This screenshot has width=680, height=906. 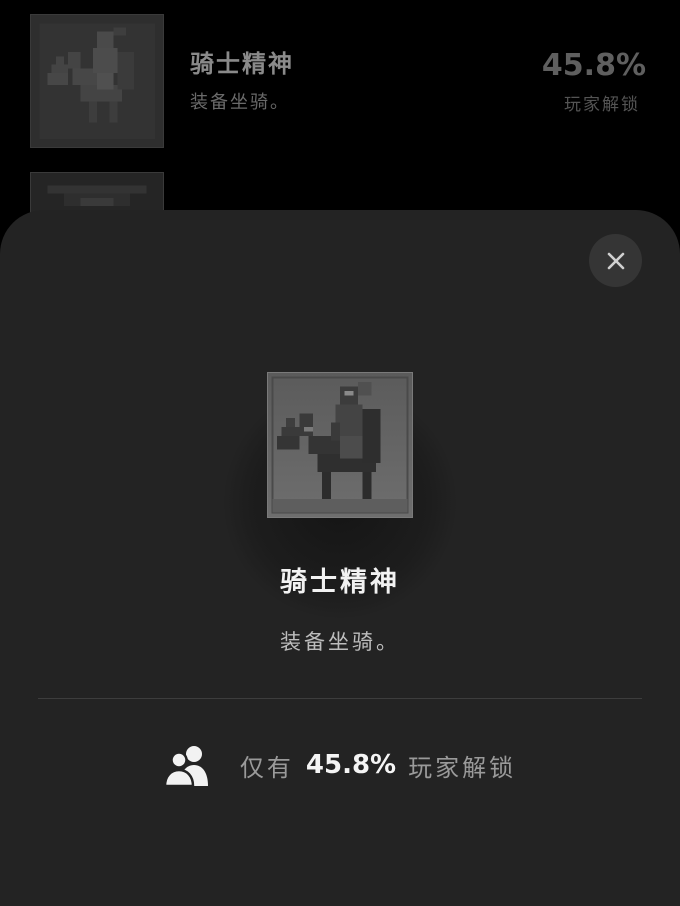 What do you see at coordinates (340, 81) in the screenshot?
I see `list-item: 骑士精神 装备坐骑。 45.8% 玩家解锁` at bounding box center [340, 81].